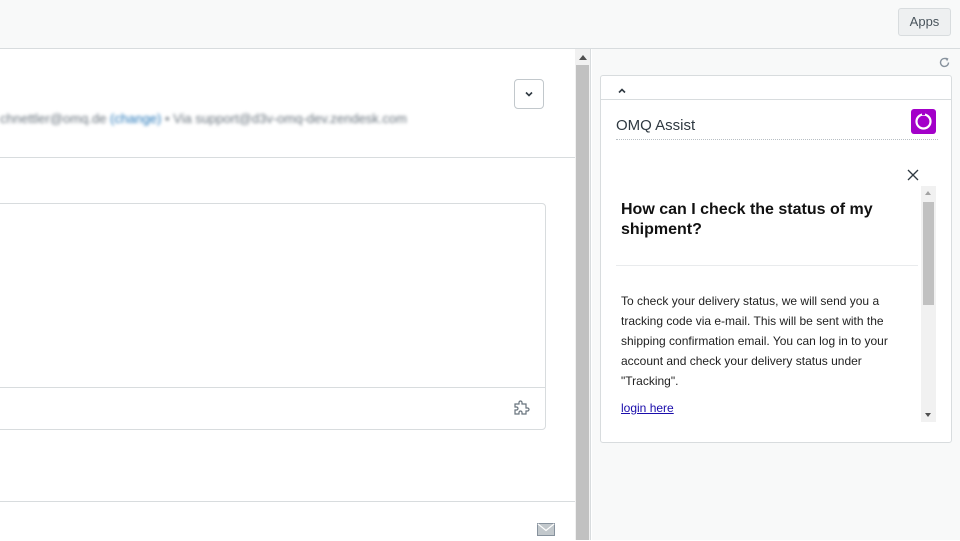  Describe the element at coordinates (913, 177) in the screenshot. I see `close-icon` at that location.